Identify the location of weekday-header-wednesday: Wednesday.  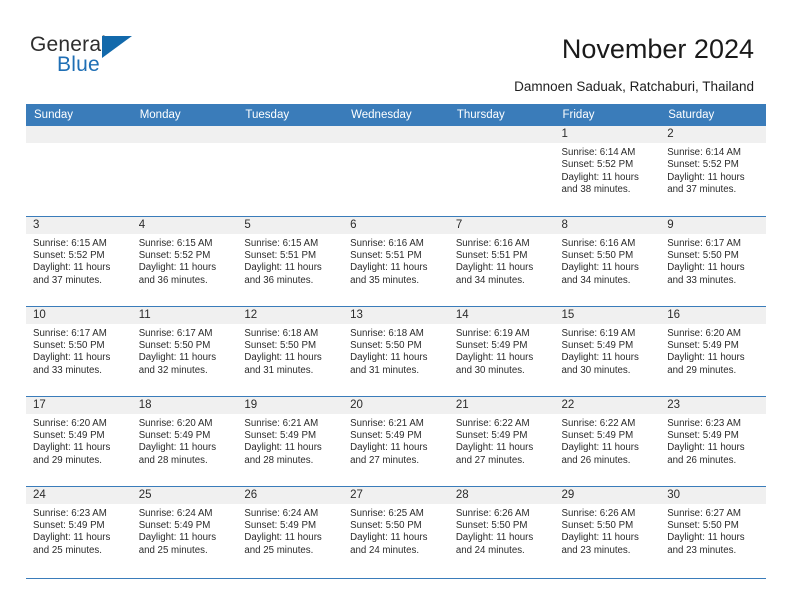
(396, 115).